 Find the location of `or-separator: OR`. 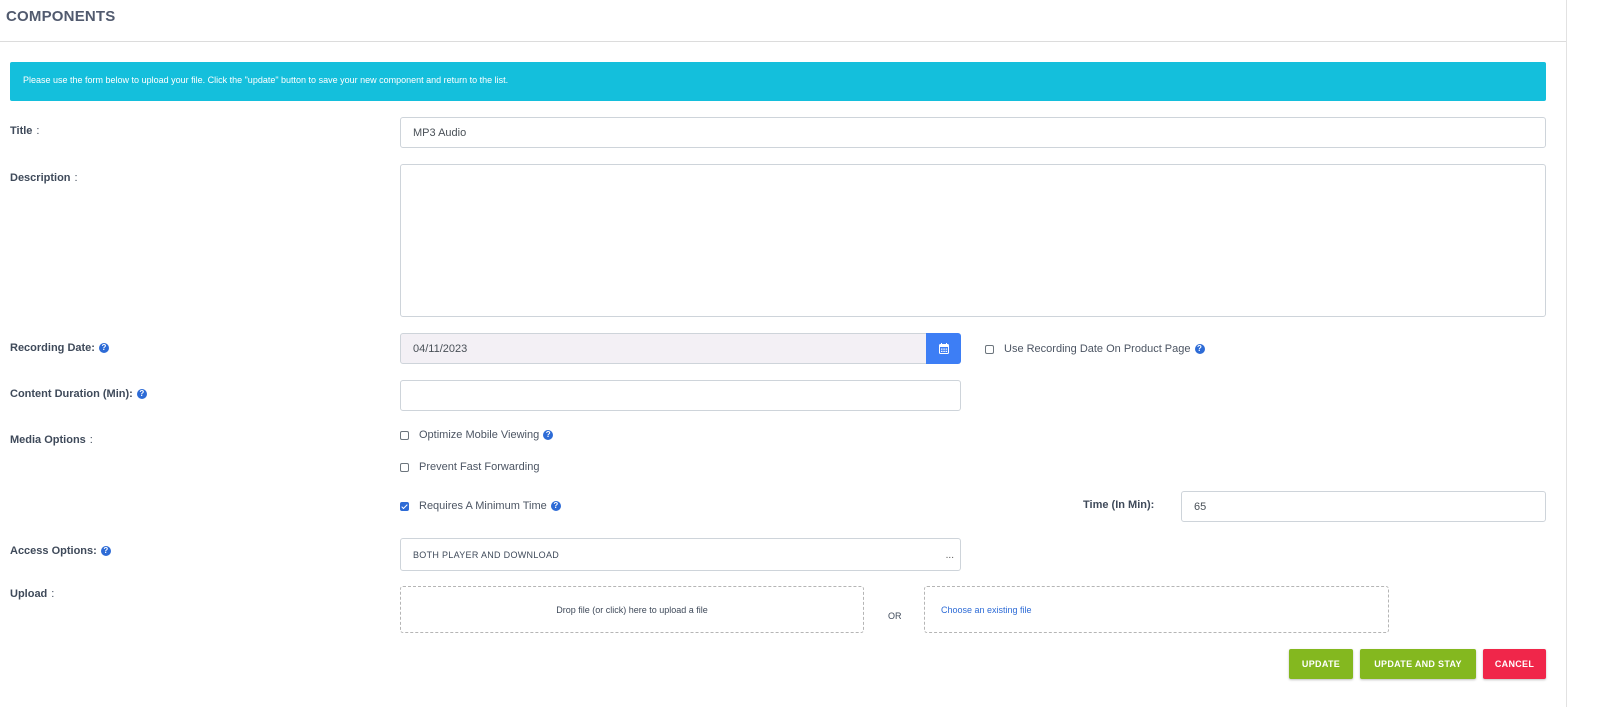

or-separator: OR is located at coordinates (895, 616).